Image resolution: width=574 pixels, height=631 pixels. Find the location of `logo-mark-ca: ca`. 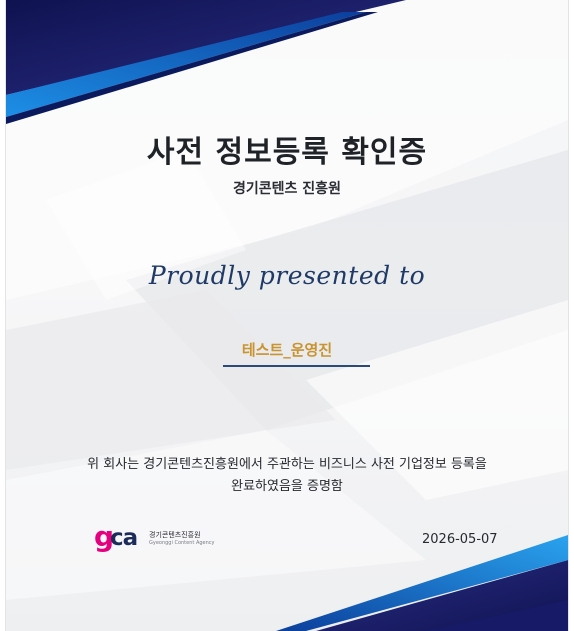

logo-mark-ca: ca is located at coordinates (124, 538).